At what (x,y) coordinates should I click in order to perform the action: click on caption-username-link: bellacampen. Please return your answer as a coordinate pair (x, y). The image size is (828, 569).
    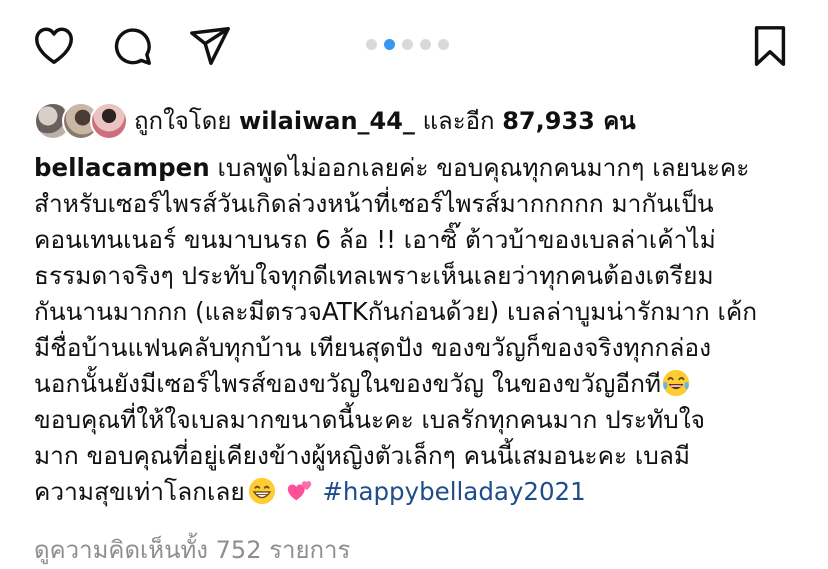
    Looking at the image, I should click on (122, 167).